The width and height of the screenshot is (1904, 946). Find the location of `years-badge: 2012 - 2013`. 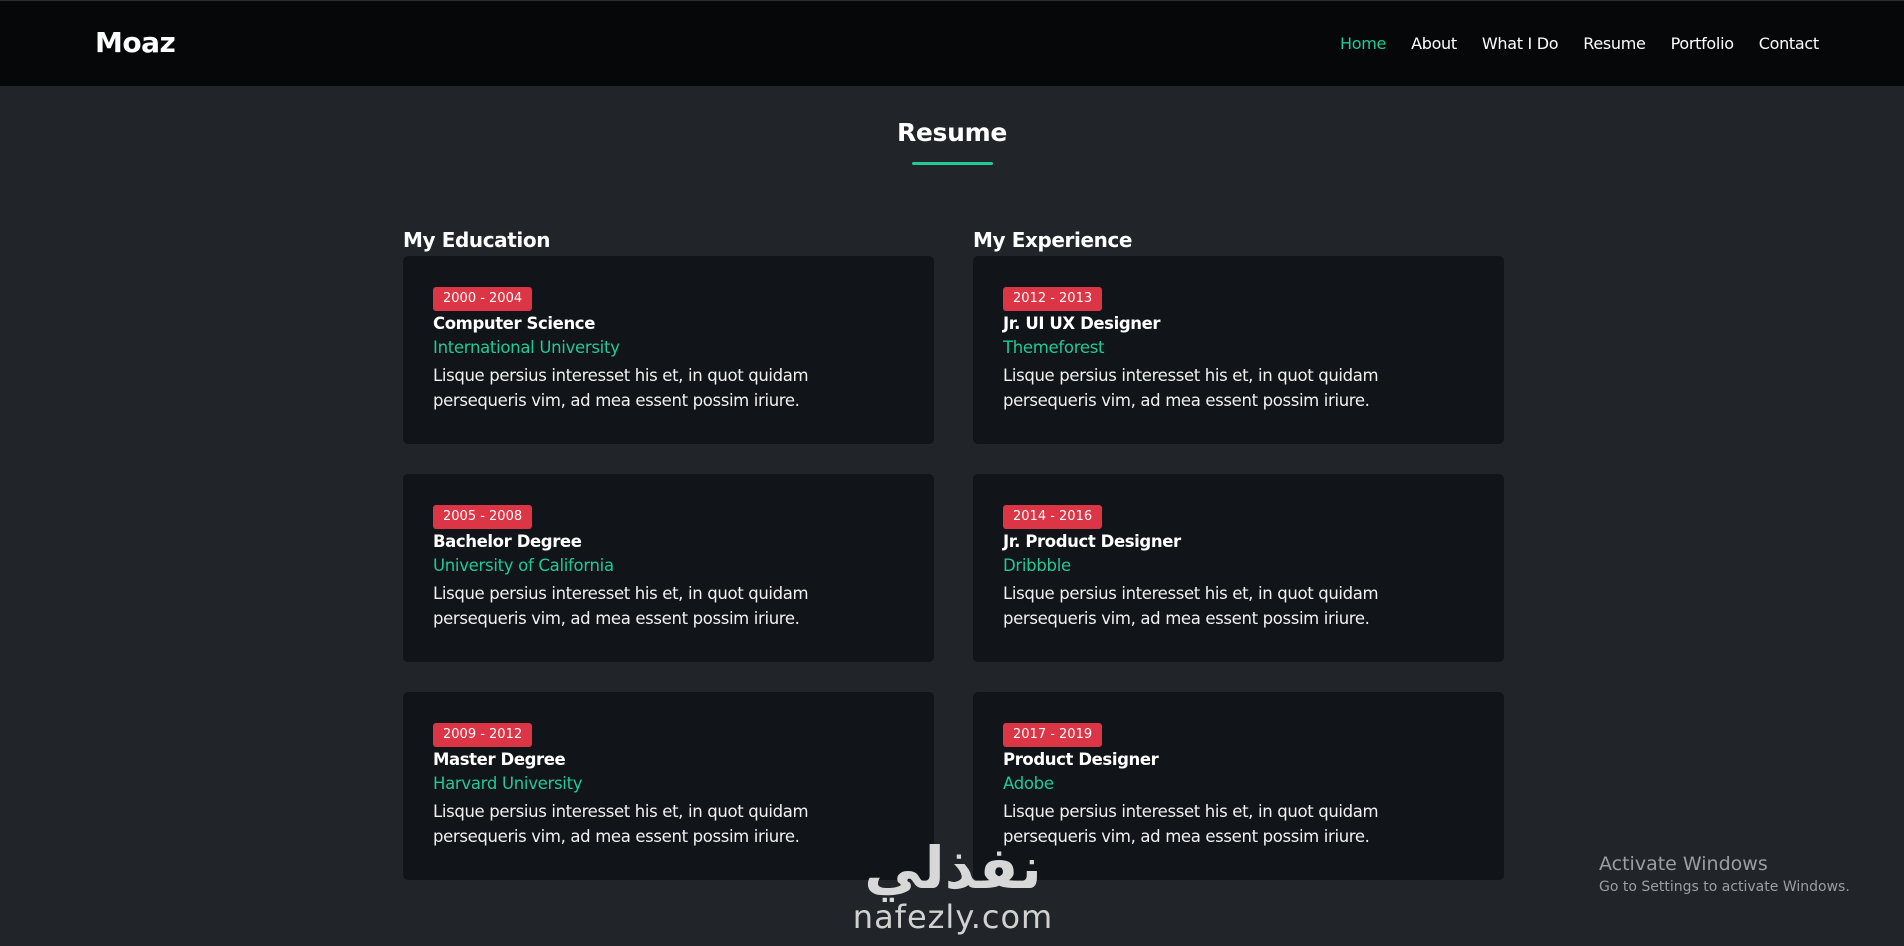

years-badge: 2012 - 2013 is located at coordinates (1053, 299).